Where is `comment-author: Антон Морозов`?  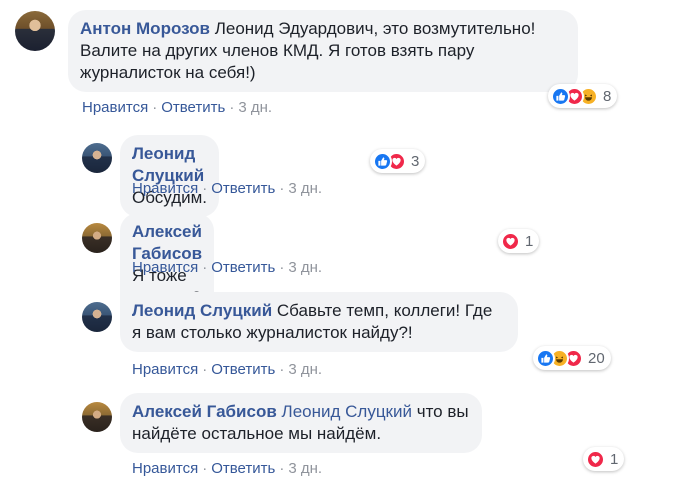 comment-author: Антон Морозов is located at coordinates (145, 28).